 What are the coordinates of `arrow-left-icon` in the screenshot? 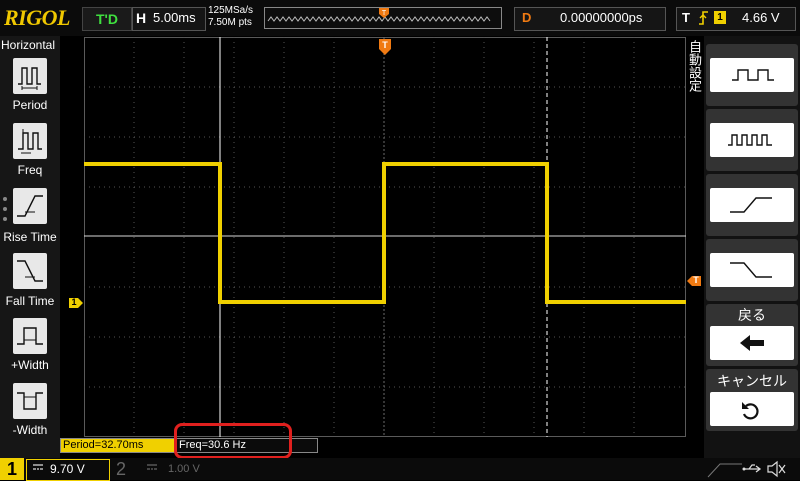 It's located at (752, 343).